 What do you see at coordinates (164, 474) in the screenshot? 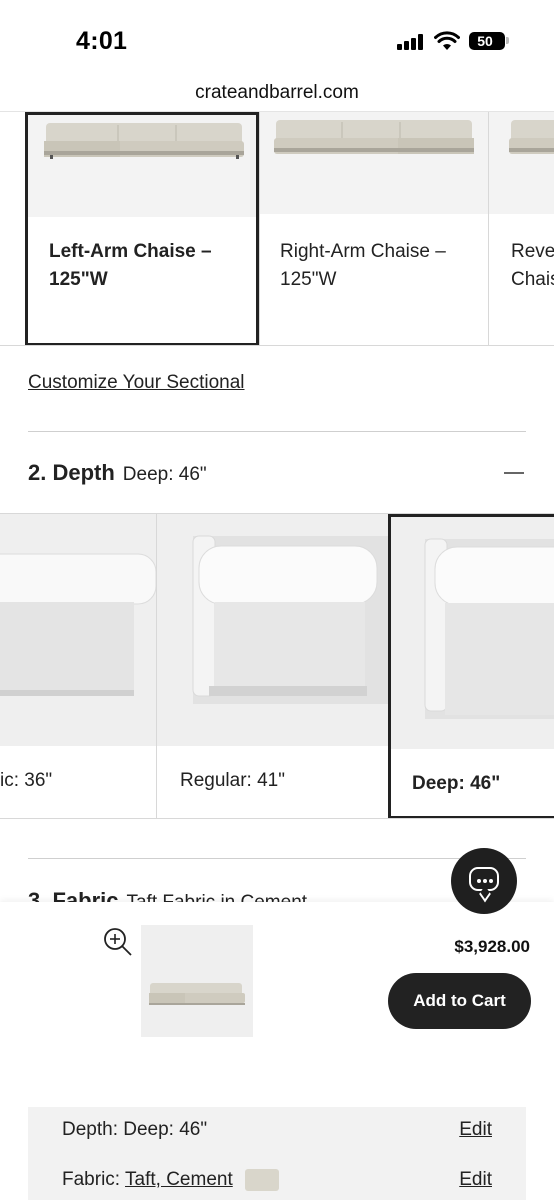
I see `depth-selected-value: Deep: 46"` at bounding box center [164, 474].